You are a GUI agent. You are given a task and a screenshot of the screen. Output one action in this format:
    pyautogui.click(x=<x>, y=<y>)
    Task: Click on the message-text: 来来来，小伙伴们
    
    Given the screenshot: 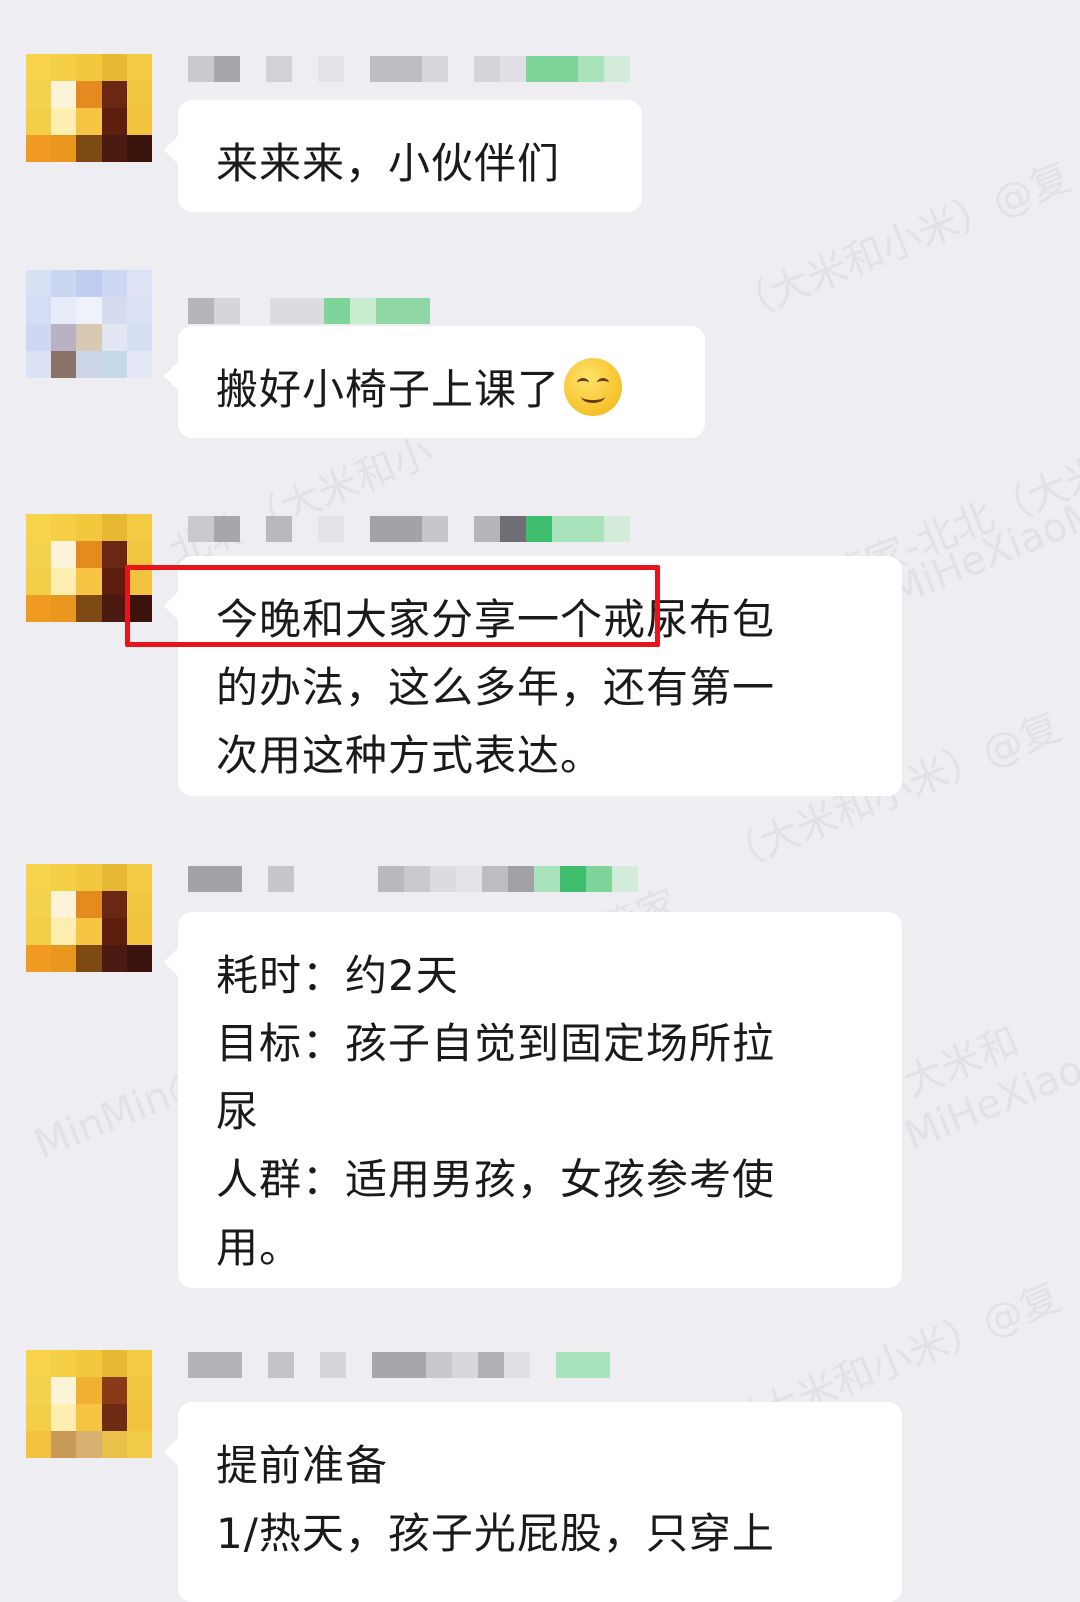 What is the action you would take?
    pyautogui.click(x=388, y=163)
    